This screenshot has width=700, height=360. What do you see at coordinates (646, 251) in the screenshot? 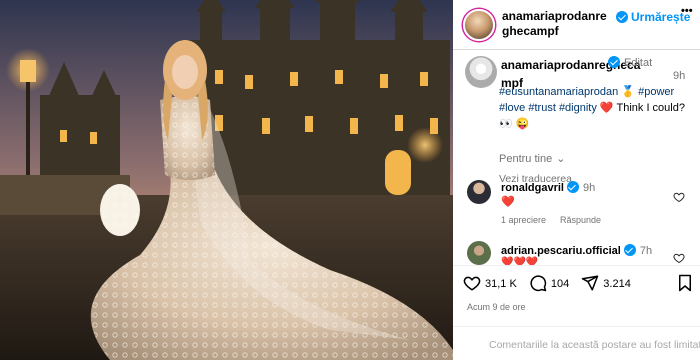
I see `comment-time: 7h` at bounding box center [646, 251].